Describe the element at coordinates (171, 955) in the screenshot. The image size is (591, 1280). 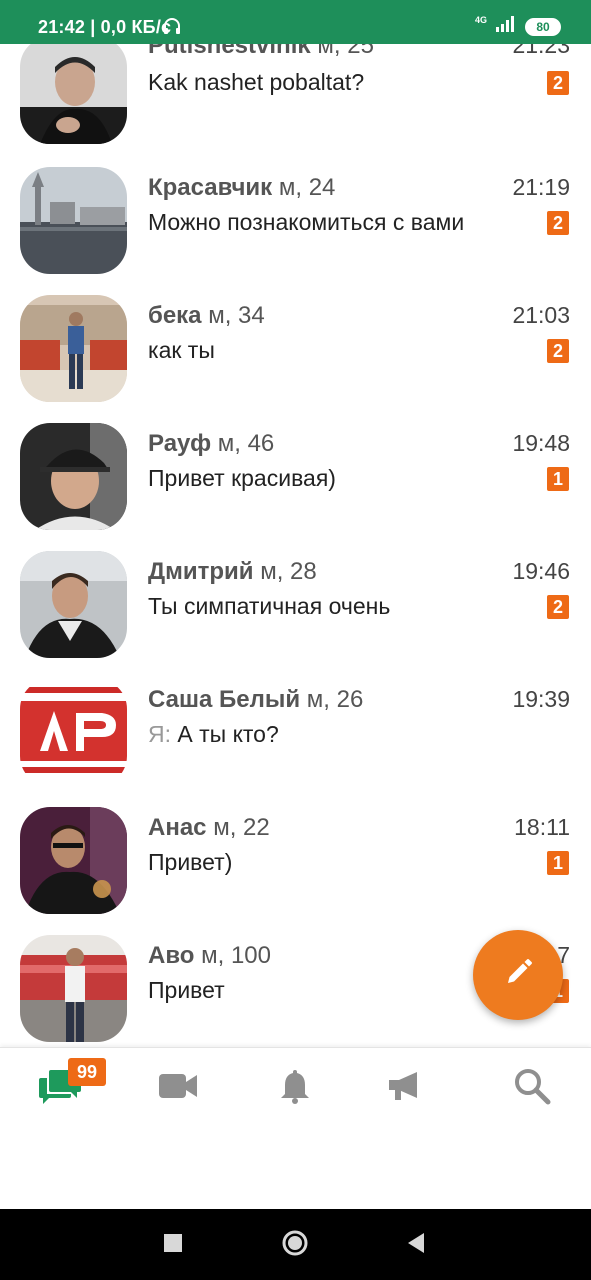
I see `contact-name: Аво` at that location.